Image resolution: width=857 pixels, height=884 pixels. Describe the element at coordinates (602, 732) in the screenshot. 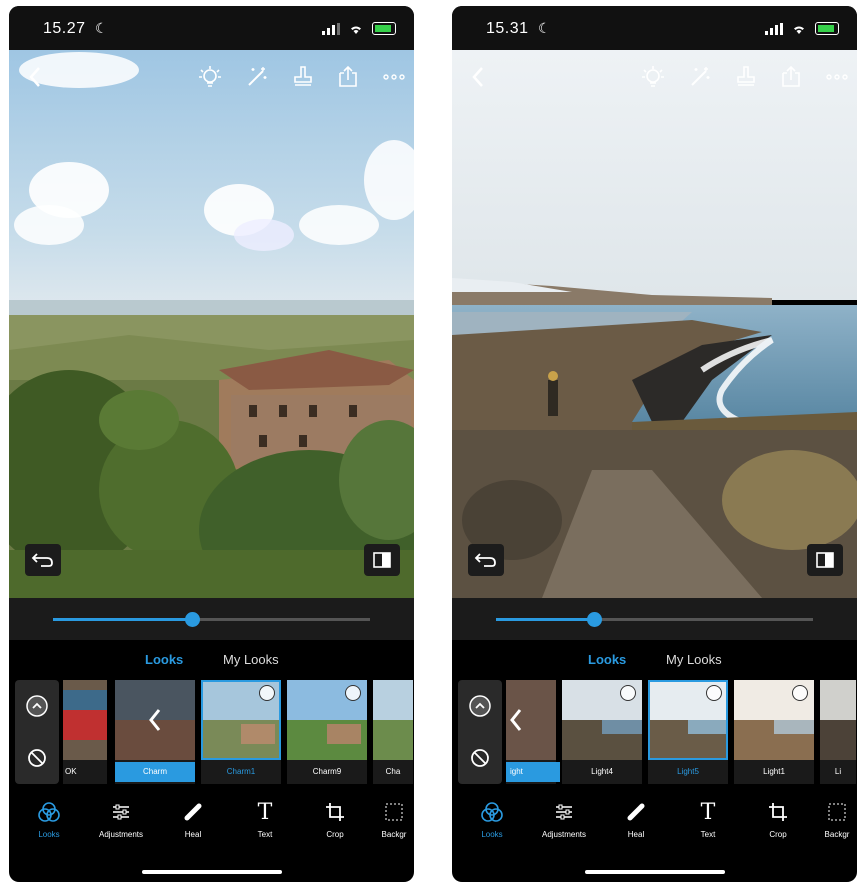

I see `look-thumb-light4: Light4` at that location.